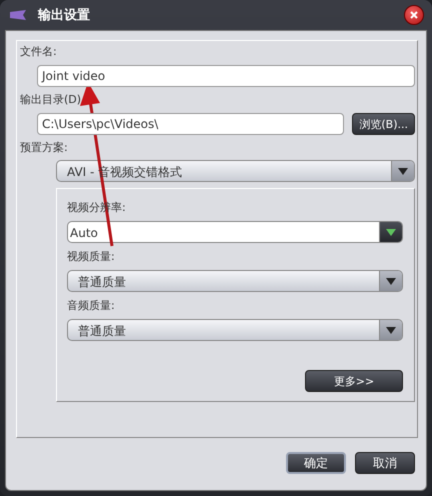  I want to click on window-title: 输出设置, so click(64, 15).